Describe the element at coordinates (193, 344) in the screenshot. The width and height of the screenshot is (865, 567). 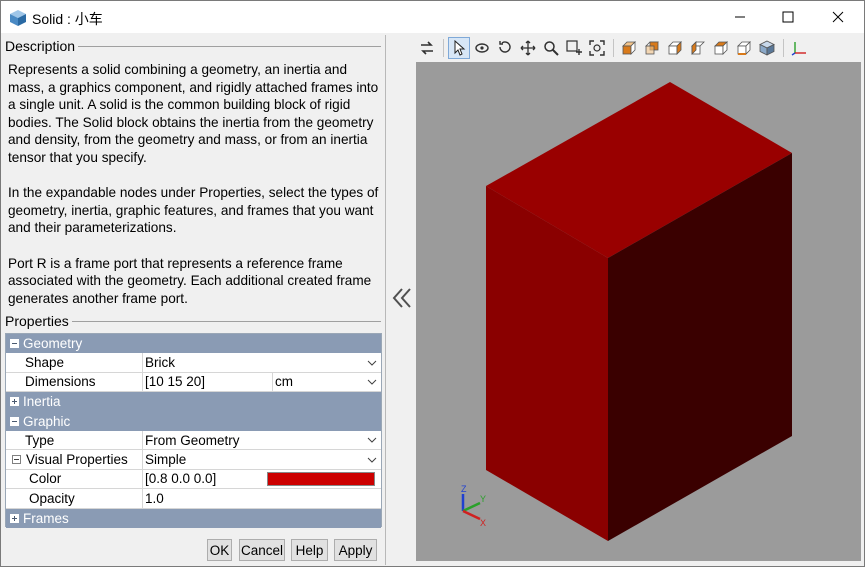
I see `group-geometry: Geometry` at that location.